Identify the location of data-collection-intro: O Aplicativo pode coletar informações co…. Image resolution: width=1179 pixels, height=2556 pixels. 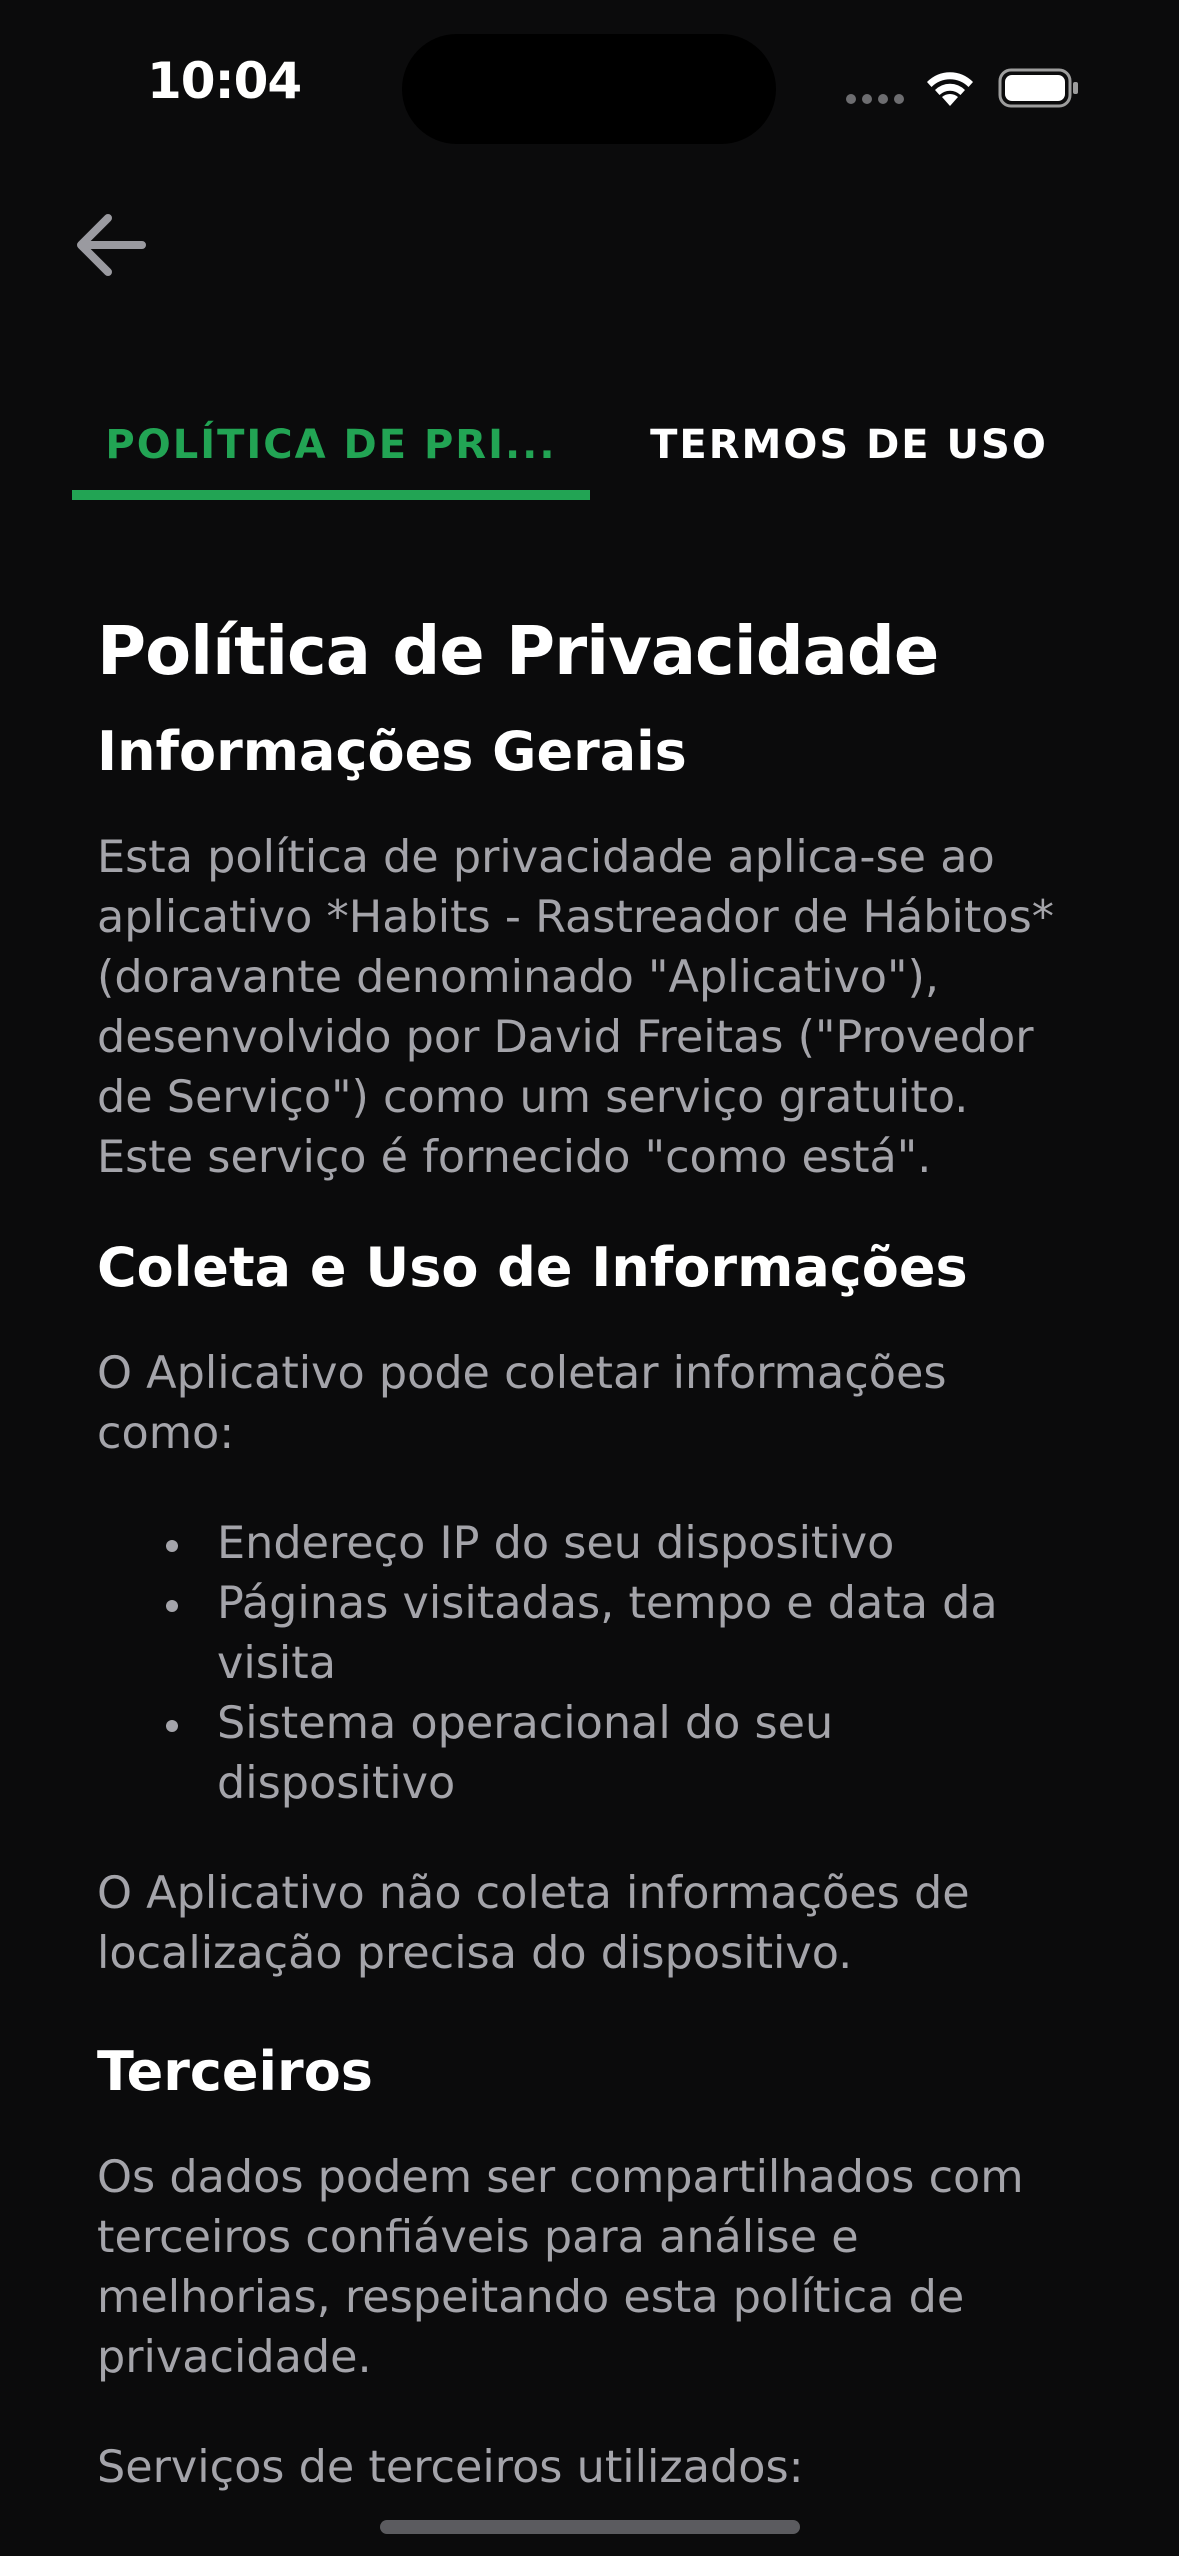
(522, 1403).